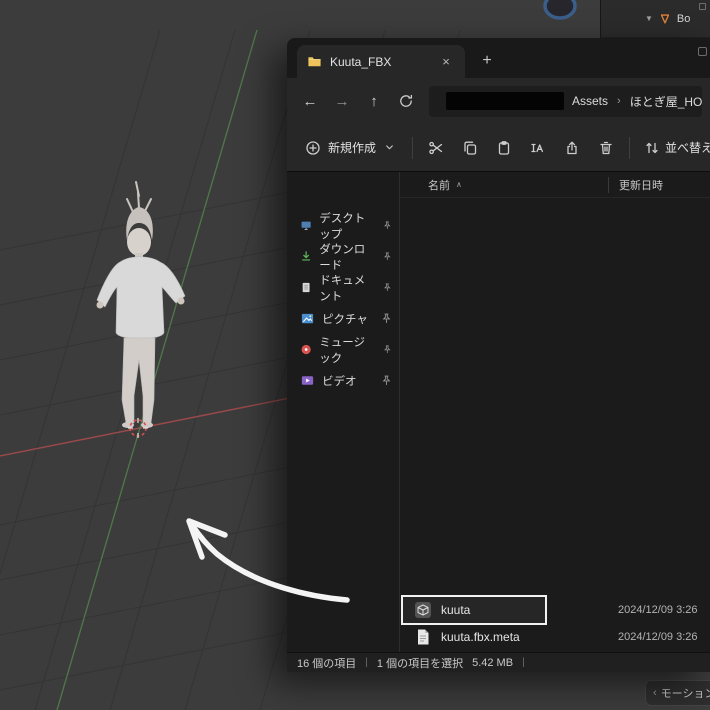 The width and height of the screenshot is (710, 710). I want to click on delete-button, so click(606, 148).